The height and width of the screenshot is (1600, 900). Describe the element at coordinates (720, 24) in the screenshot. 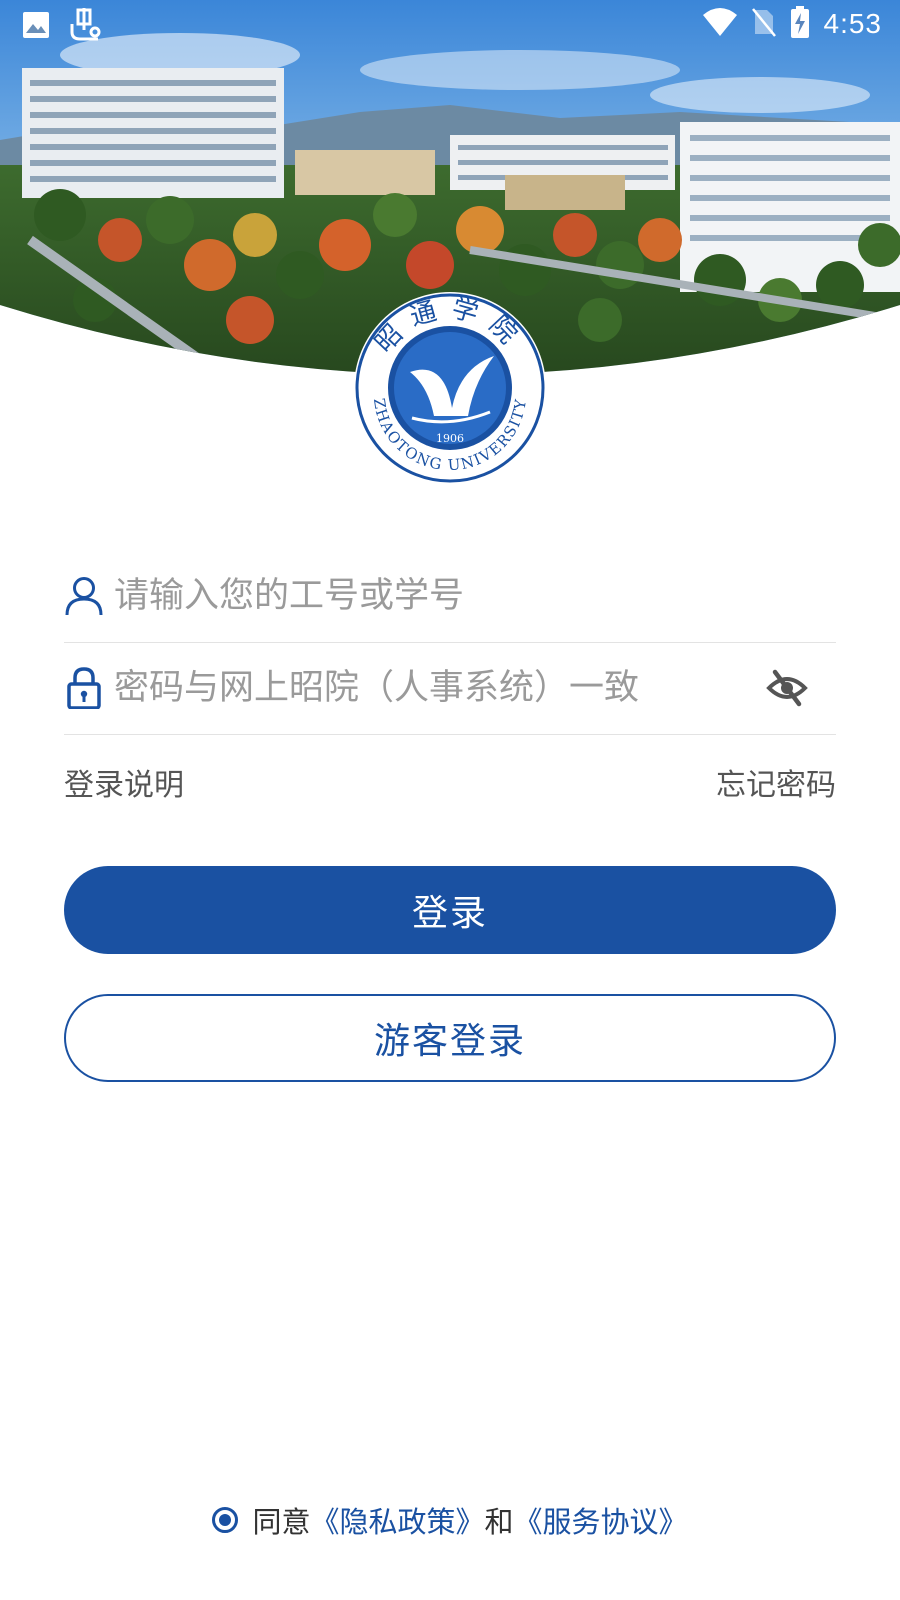

I see `wifi-icon` at that location.